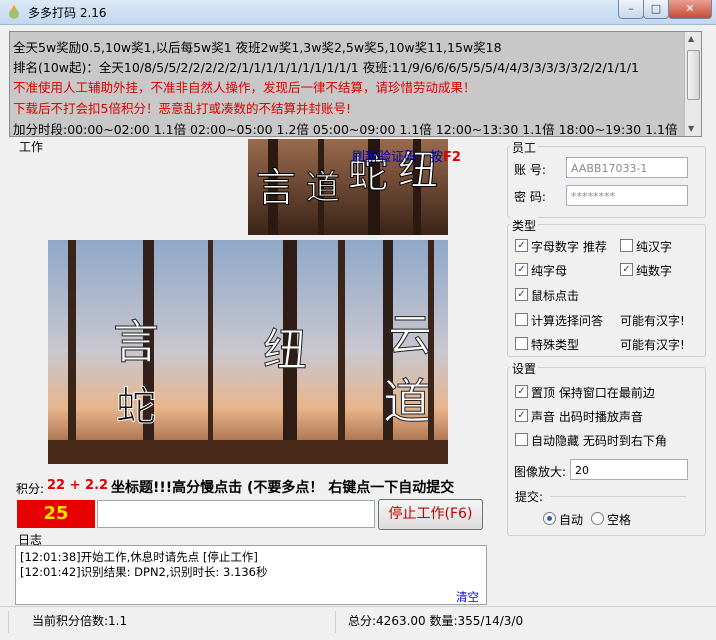 Image resolution: width=716 pixels, height=640 pixels. Describe the element at coordinates (285, 350) in the screenshot. I see `captcha-main-char-3: 纽` at that location.